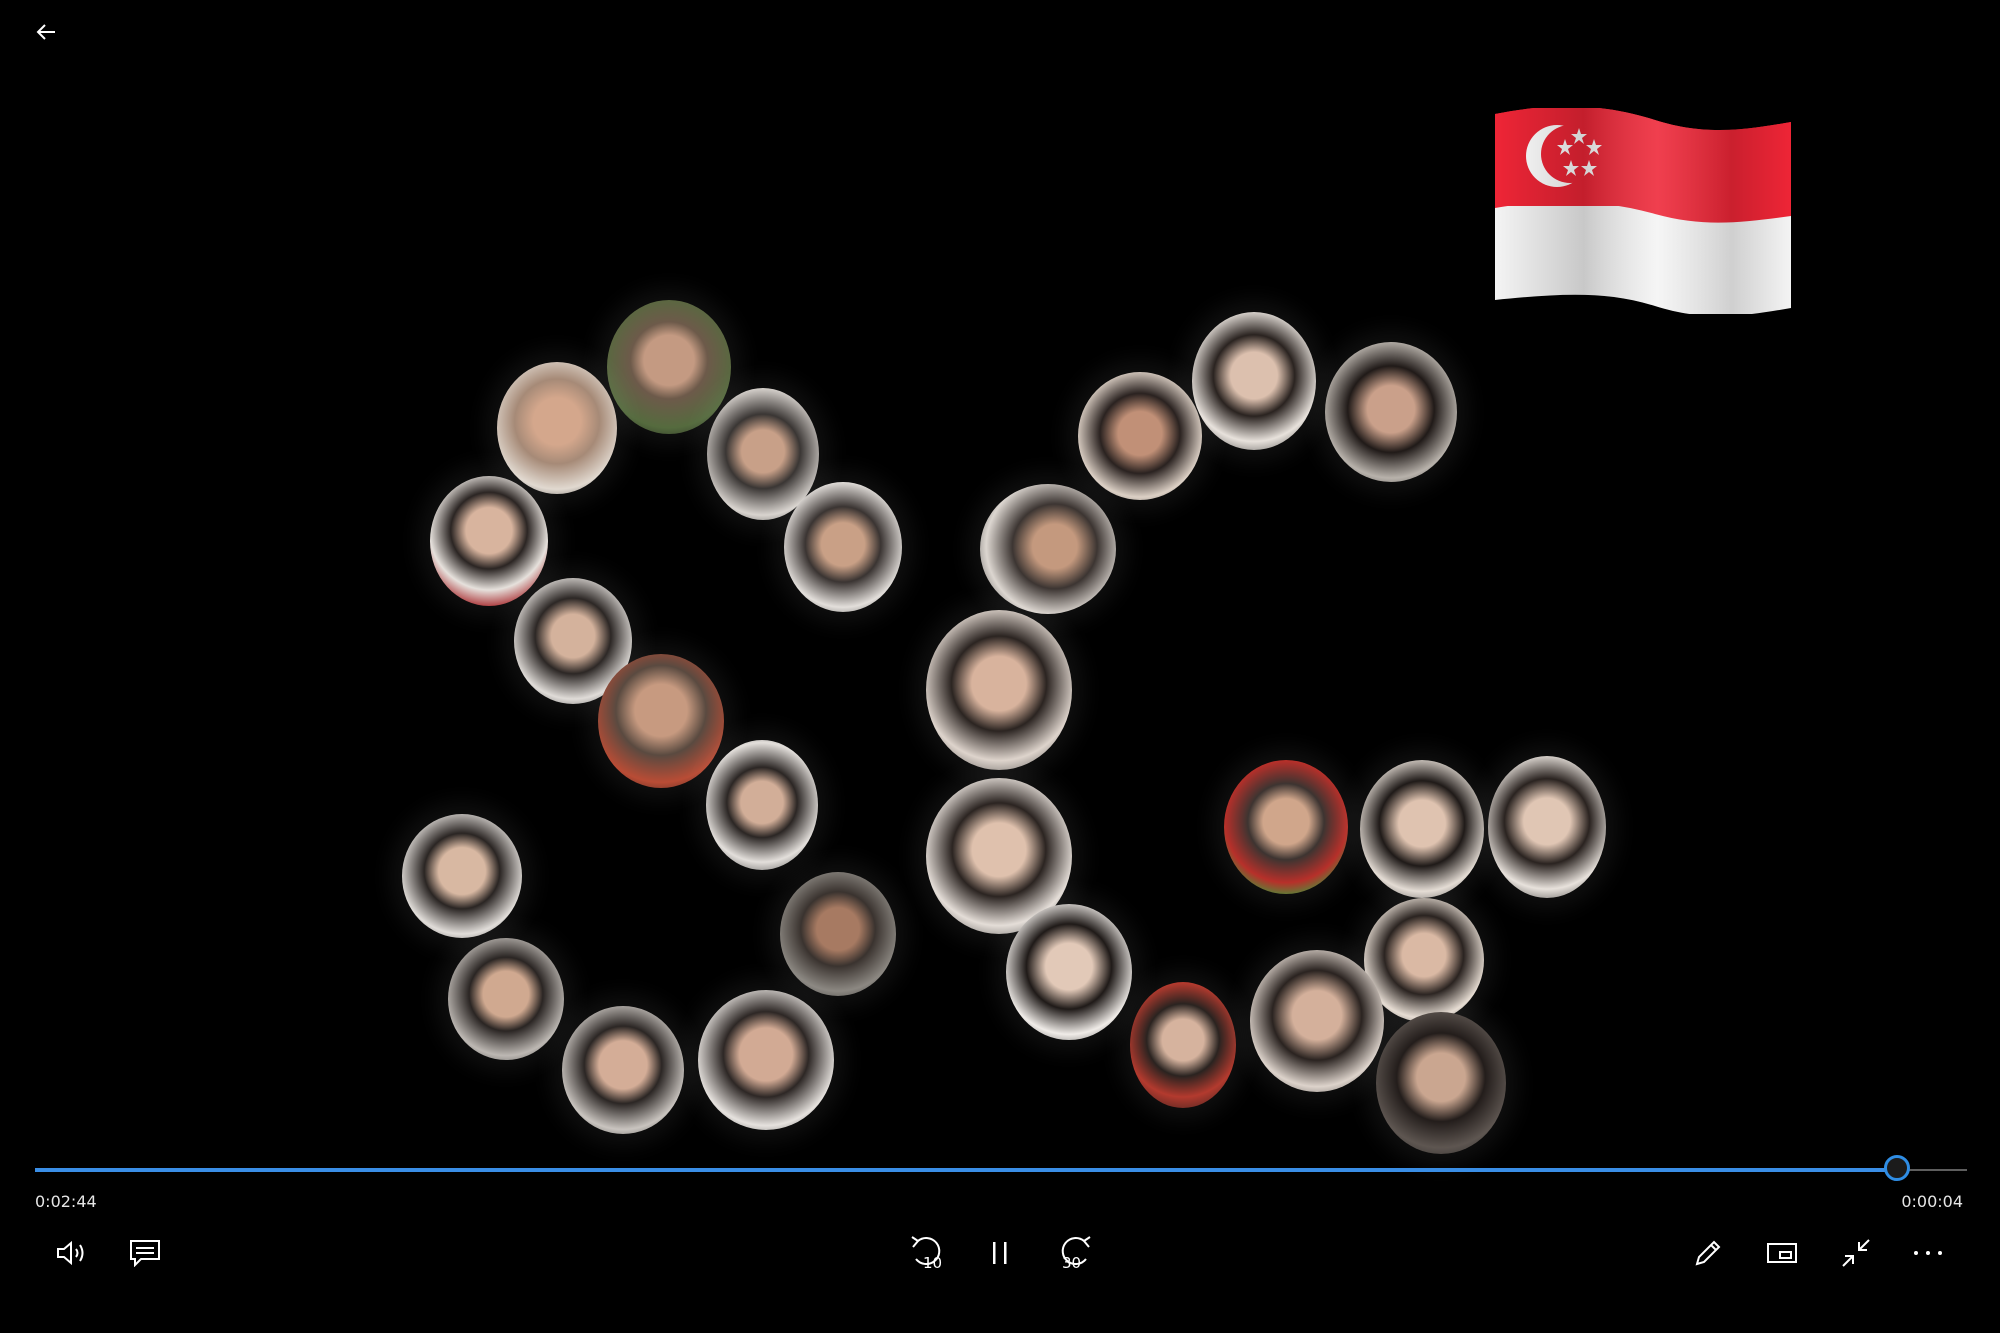 This screenshot has height=1333, width=2000. I want to click on mini-view-icon, so click(1782, 1253).